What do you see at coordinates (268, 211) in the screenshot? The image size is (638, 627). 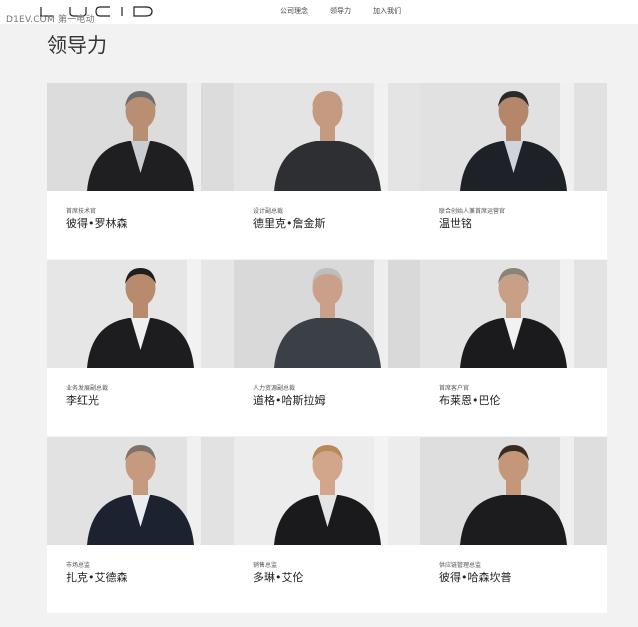 I see `leader-role: 设计副总裁` at bounding box center [268, 211].